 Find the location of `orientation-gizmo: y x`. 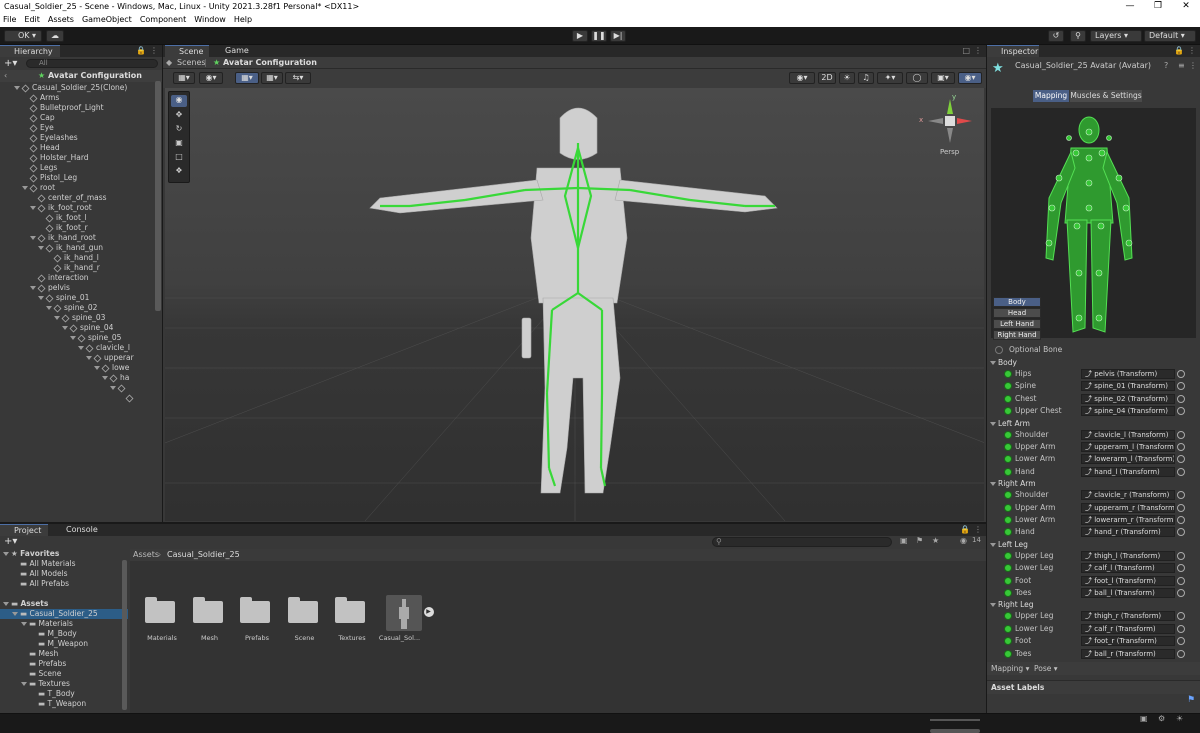

orientation-gizmo: y x is located at coordinates (947, 119).